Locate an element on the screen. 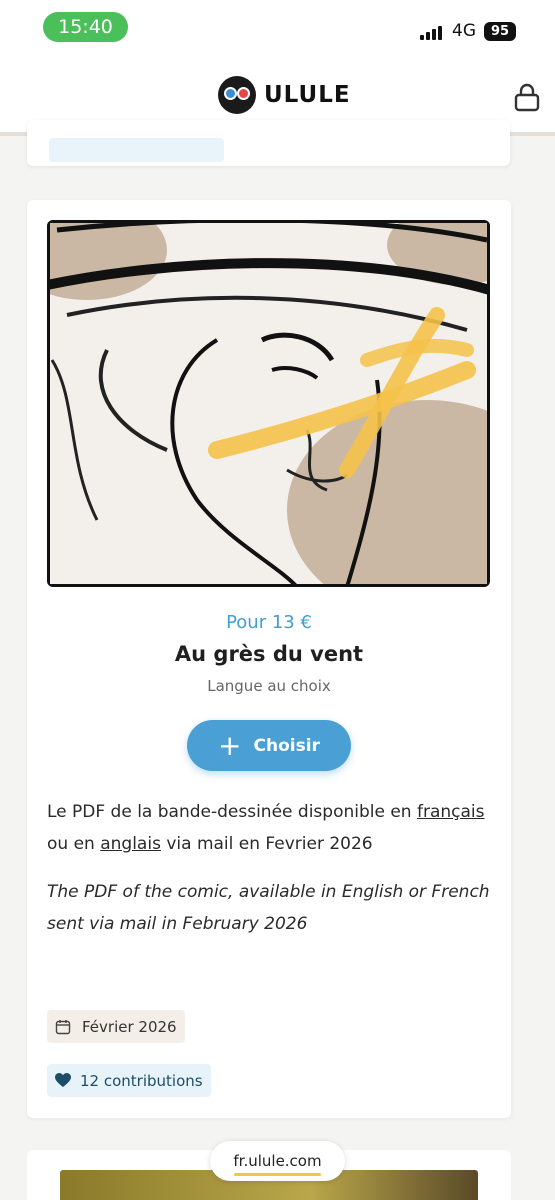  delivery-date-badge: Février 2026 is located at coordinates (116, 1026).